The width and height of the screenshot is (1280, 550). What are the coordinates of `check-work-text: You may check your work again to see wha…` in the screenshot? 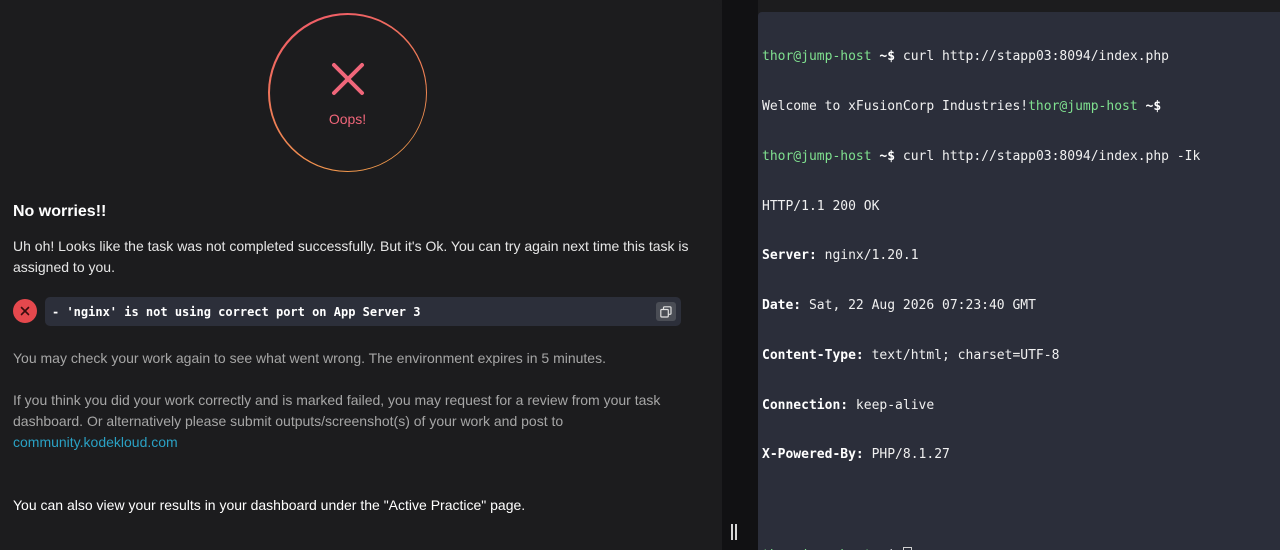 It's located at (309, 358).